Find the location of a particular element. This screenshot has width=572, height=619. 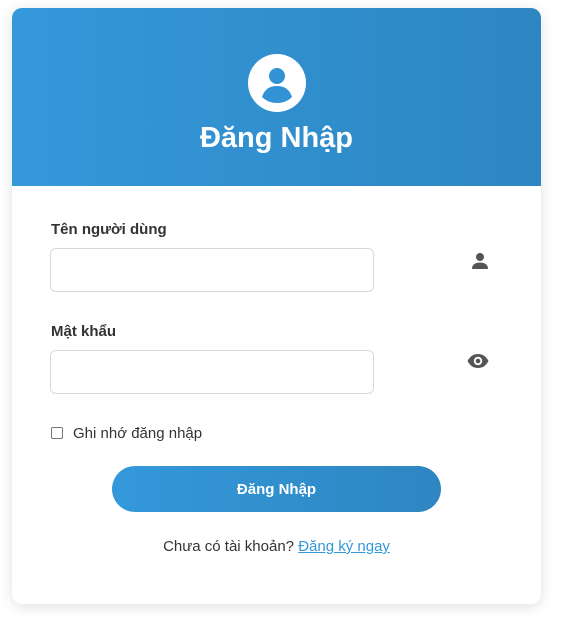

register-link: Đăng ký ngay is located at coordinates (344, 546).